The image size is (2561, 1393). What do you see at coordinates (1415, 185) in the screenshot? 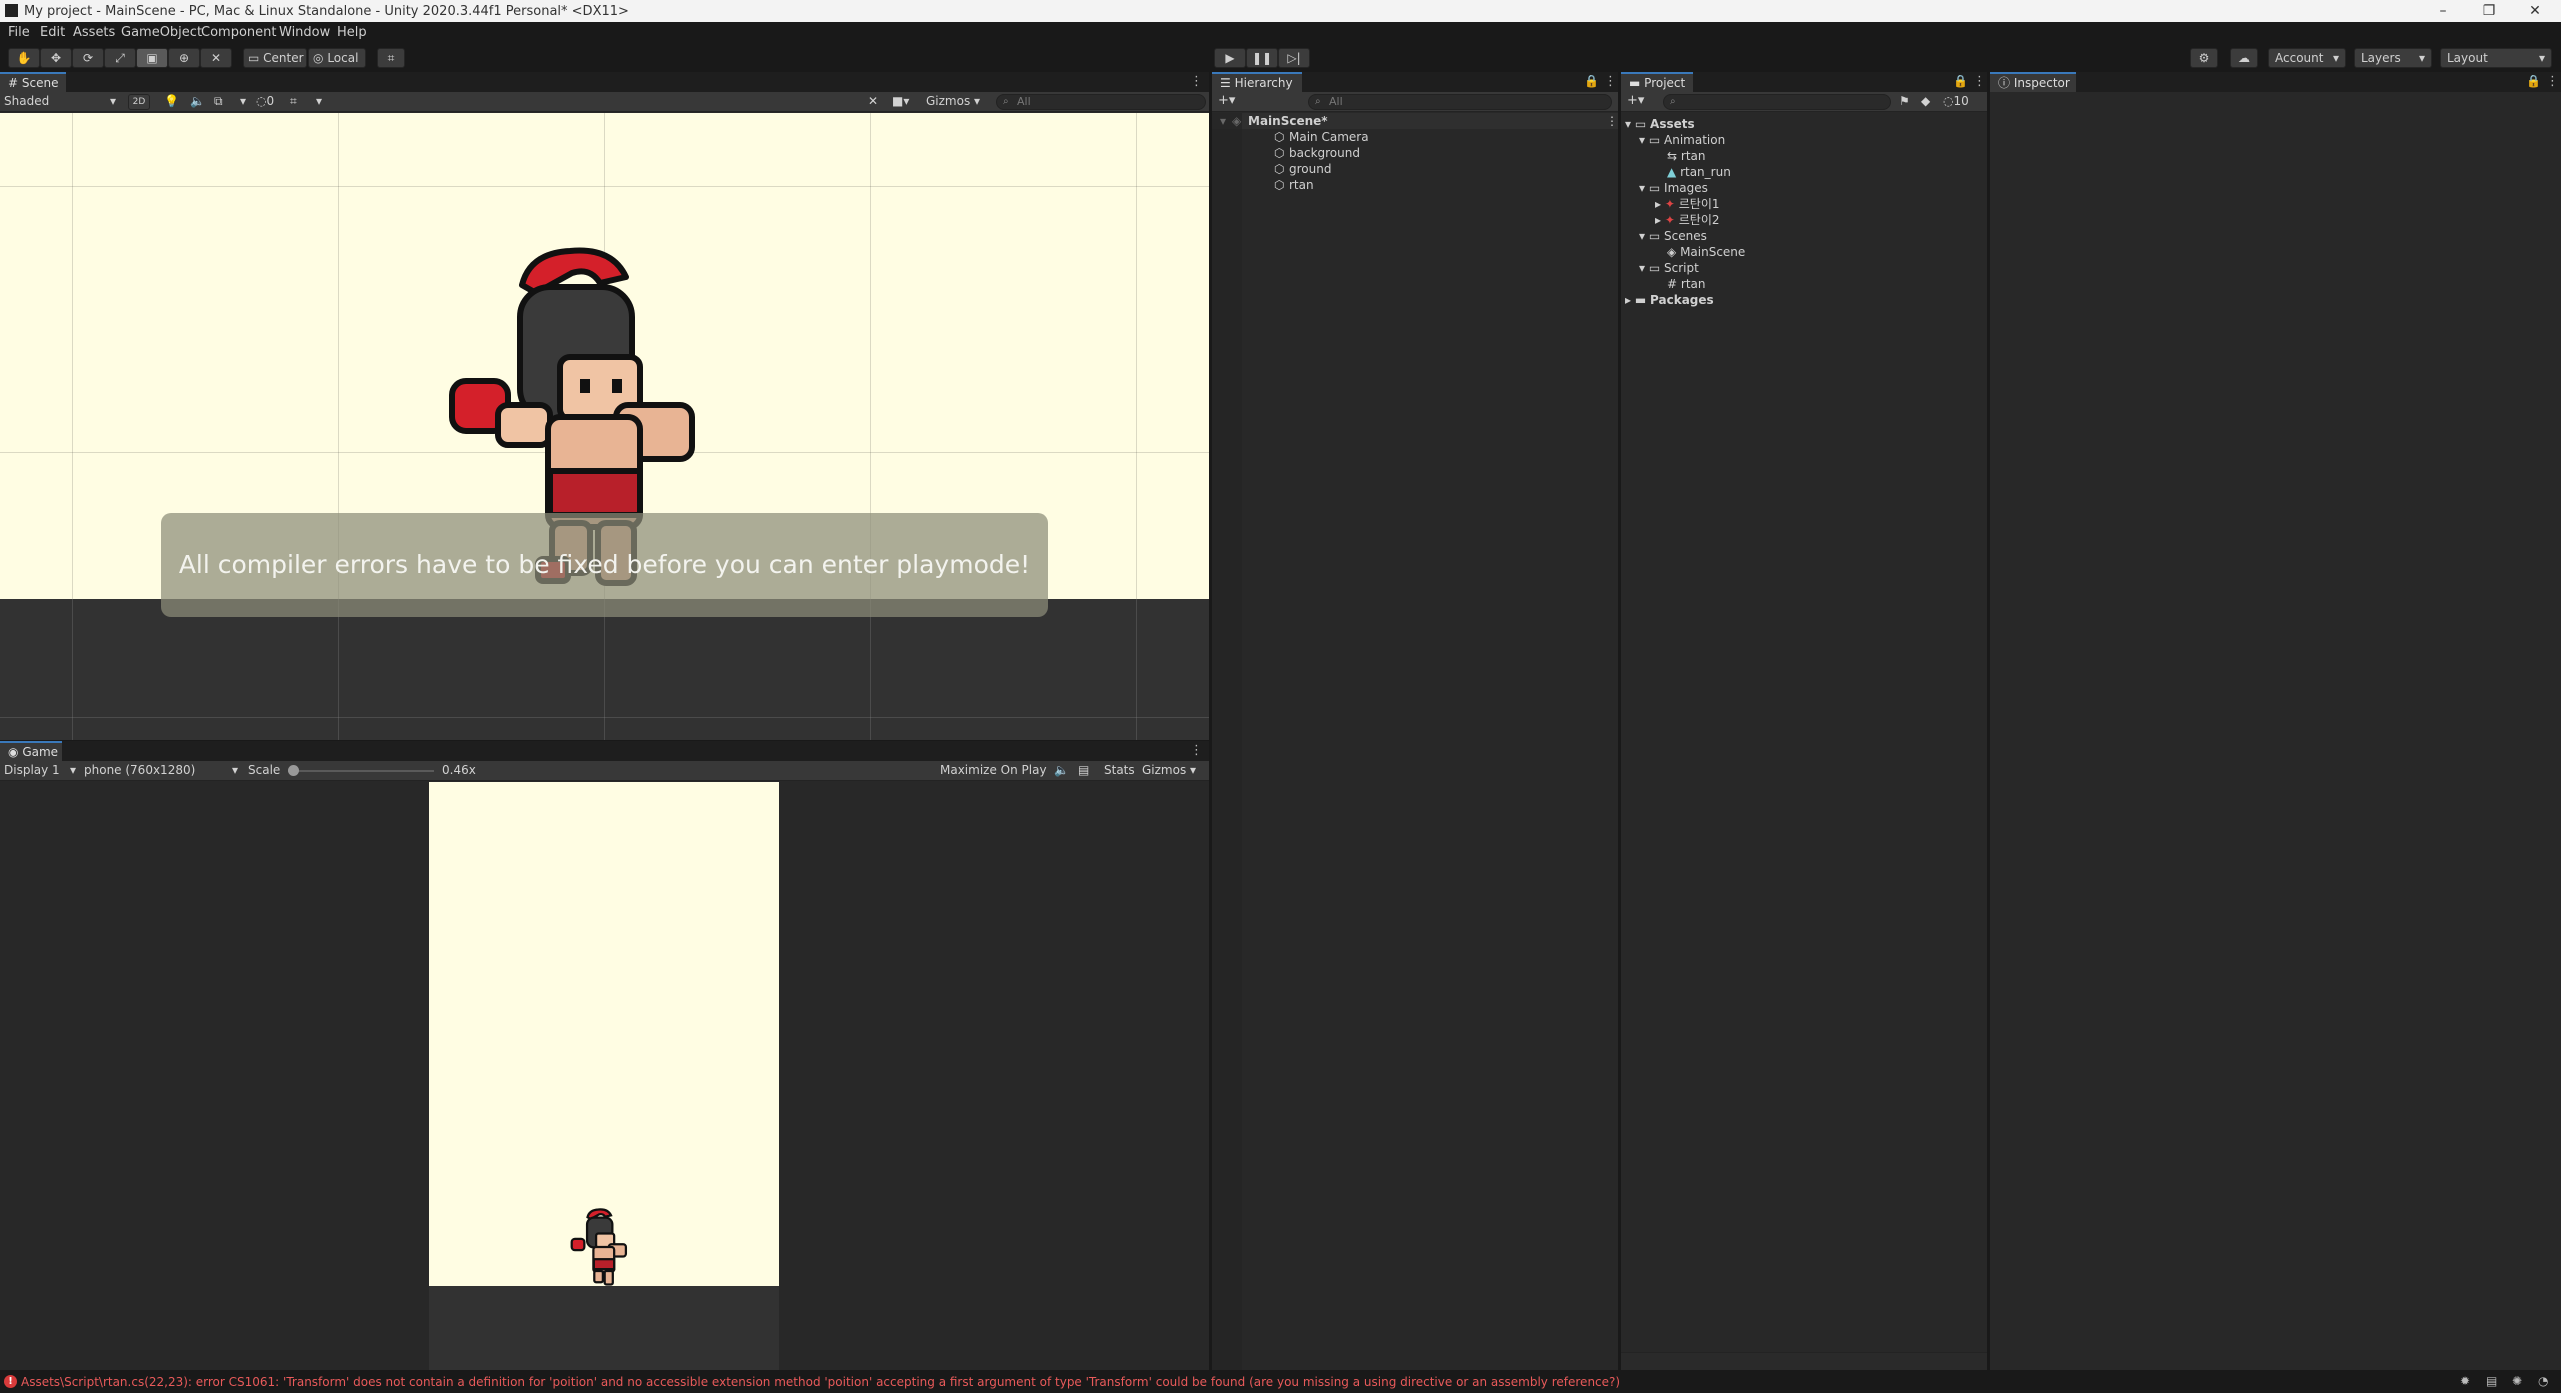
I see `hierarchy-item-rtan: ⬡ rtan` at bounding box center [1415, 185].